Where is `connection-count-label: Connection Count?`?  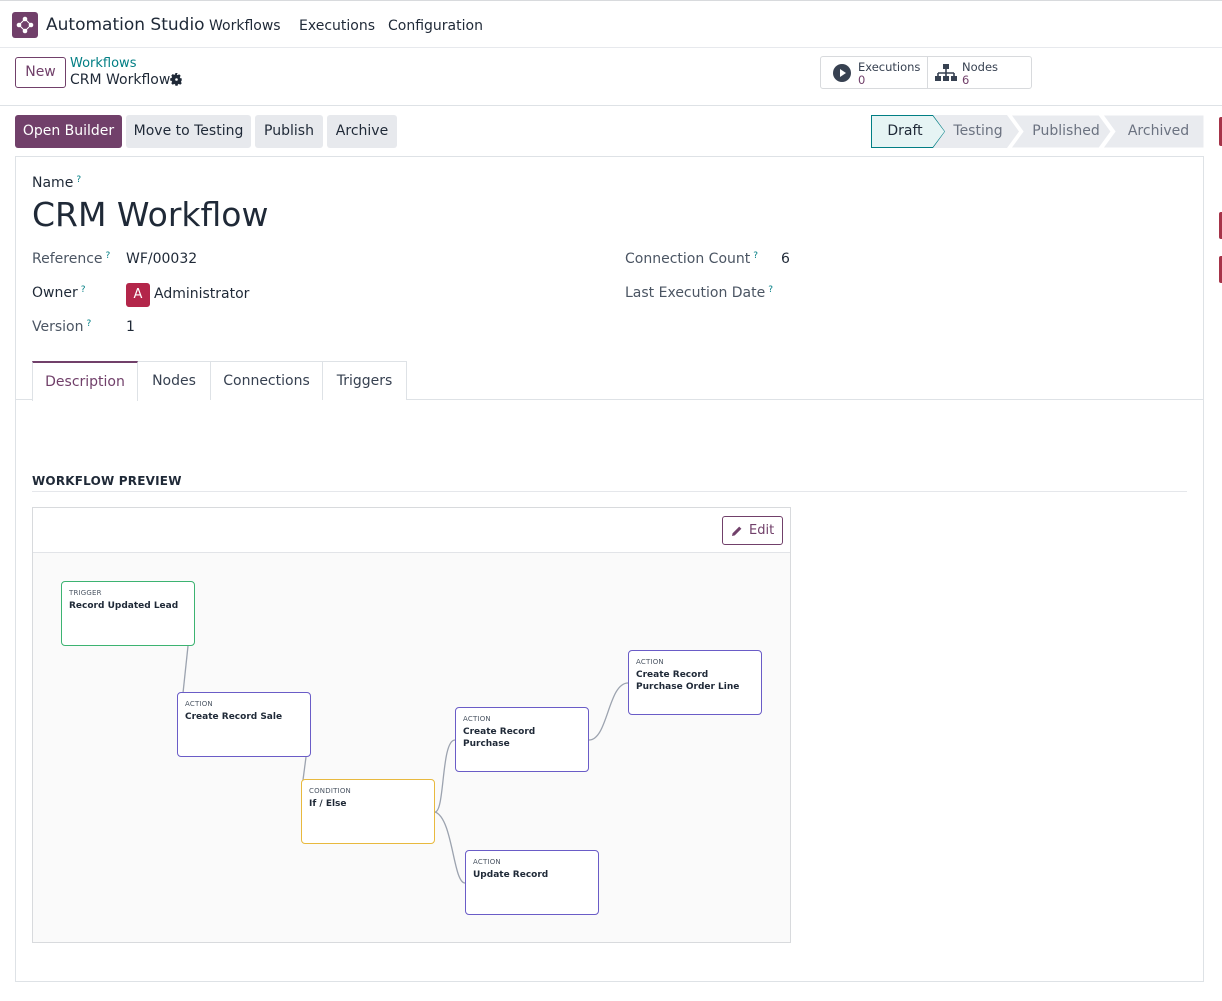 connection-count-label: Connection Count? is located at coordinates (692, 259).